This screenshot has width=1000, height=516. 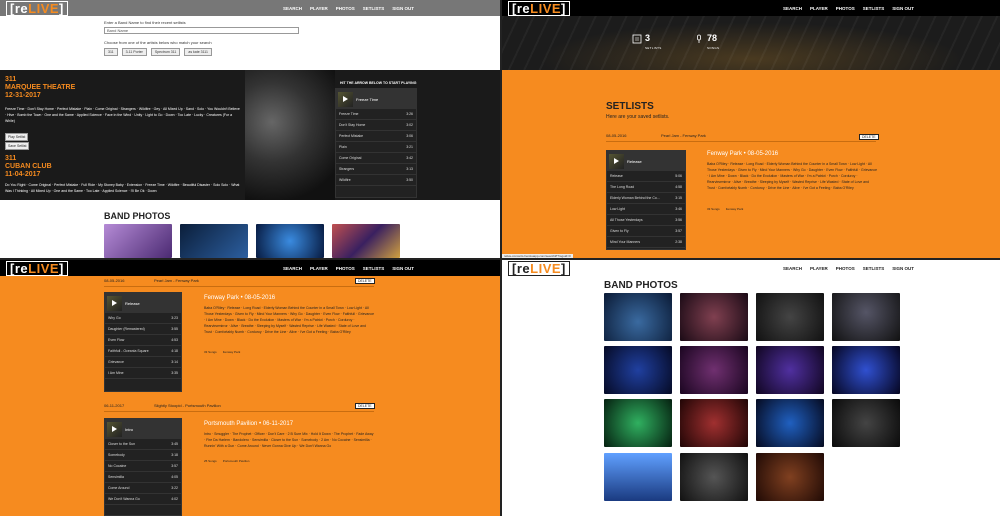 I want to click on player-track: Don't Stay Home 3:02, so click(x=376, y=125).